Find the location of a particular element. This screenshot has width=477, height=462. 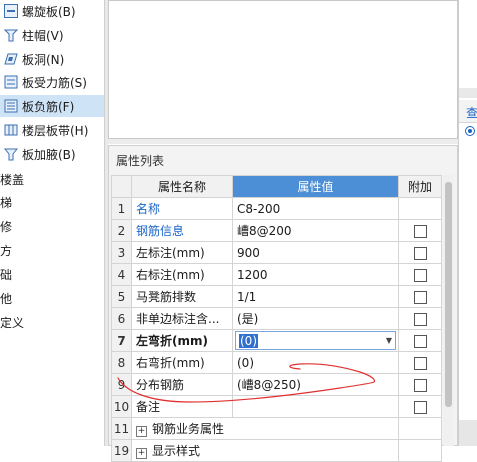

property-value: (嶆8@250) is located at coordinates (315, 384).